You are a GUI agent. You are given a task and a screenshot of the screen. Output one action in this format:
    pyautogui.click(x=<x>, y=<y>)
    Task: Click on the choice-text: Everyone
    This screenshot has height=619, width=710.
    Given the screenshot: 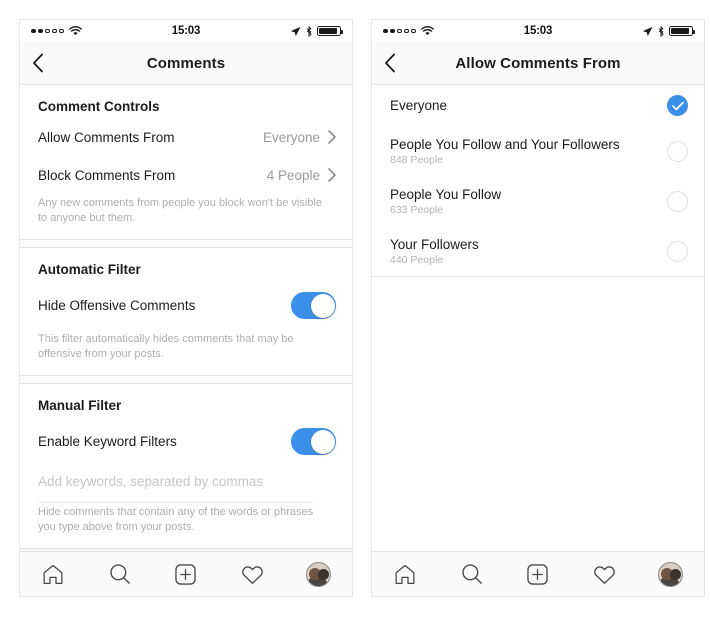 What is the action you would take?
    pyautogui.click(x=528, y=105)
    